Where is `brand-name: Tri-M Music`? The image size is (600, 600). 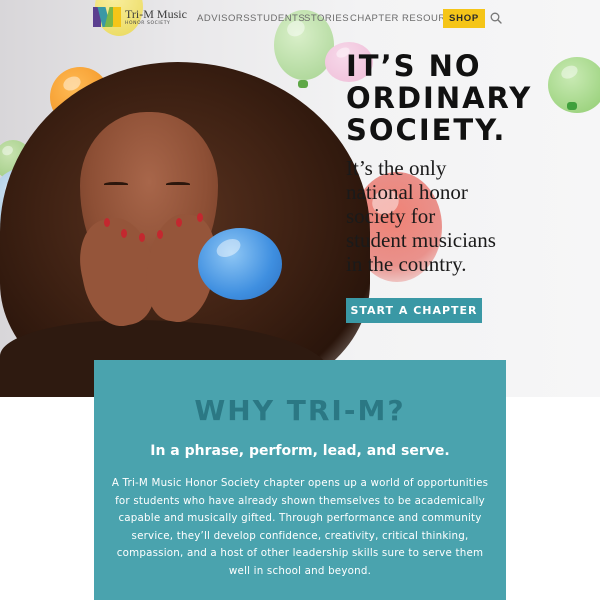 brand-name: Tri-M Music is located at coordinates (156, 13).